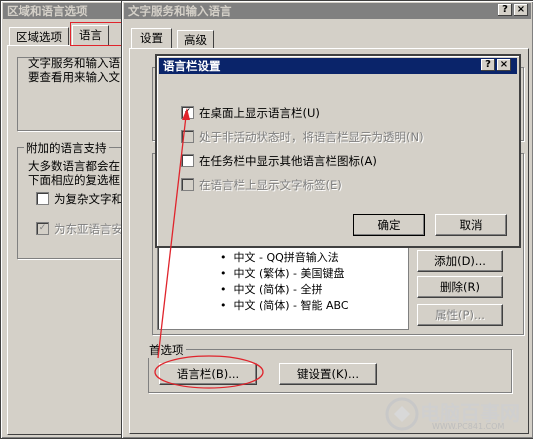 The image size is (533, 439). What do you see at coordinates (192, 66) in the screenshot?
I see `language-bar-settings-title: 语言栏设置` at bounding box center [192, 66].